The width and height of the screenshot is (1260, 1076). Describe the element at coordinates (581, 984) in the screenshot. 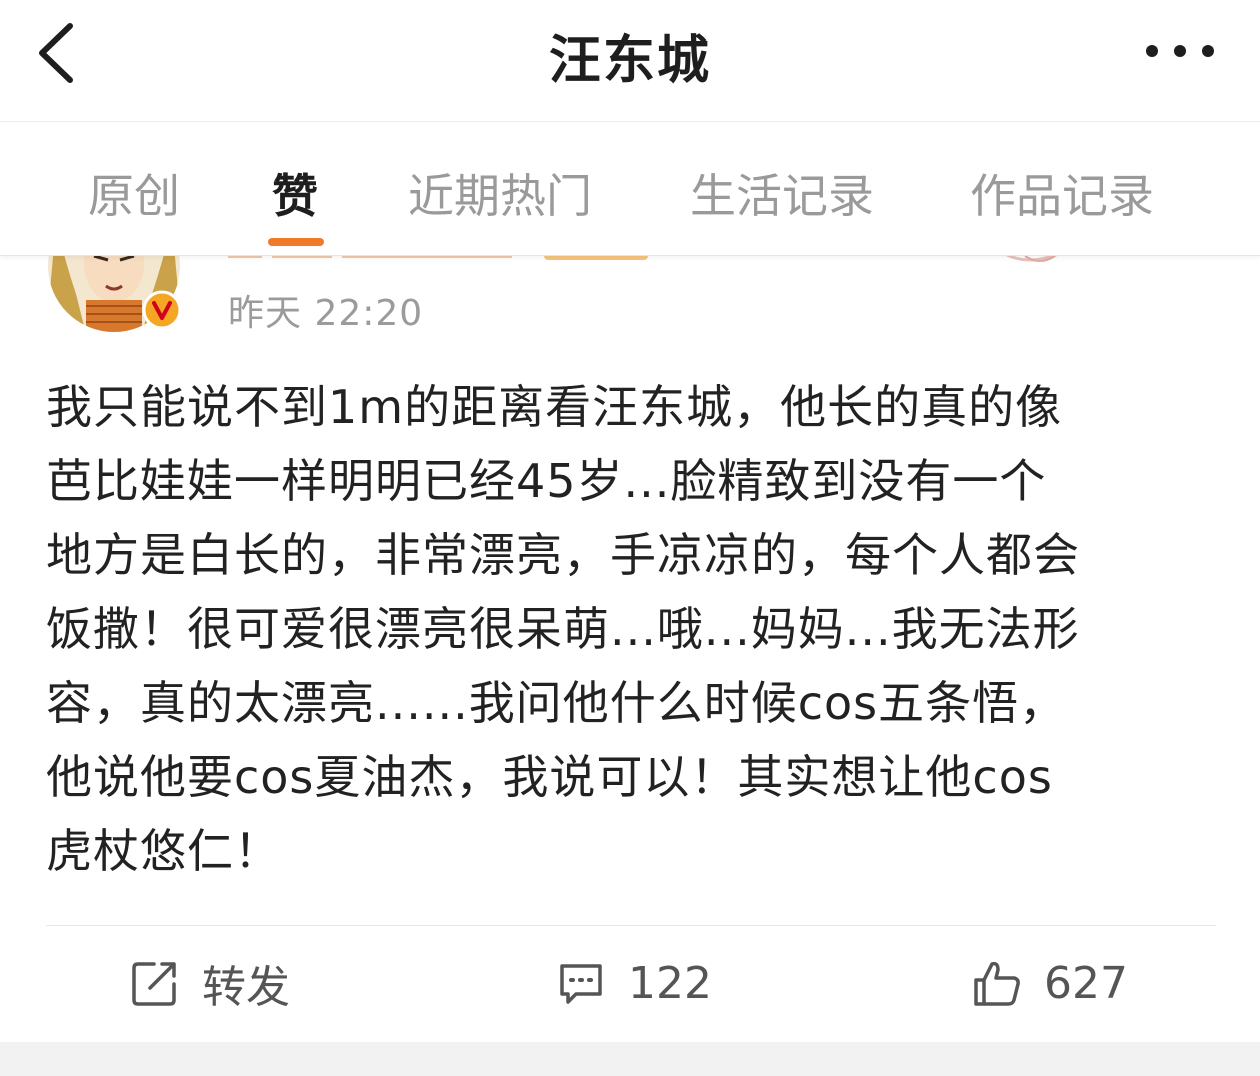

I see `comment-icon` at that location.